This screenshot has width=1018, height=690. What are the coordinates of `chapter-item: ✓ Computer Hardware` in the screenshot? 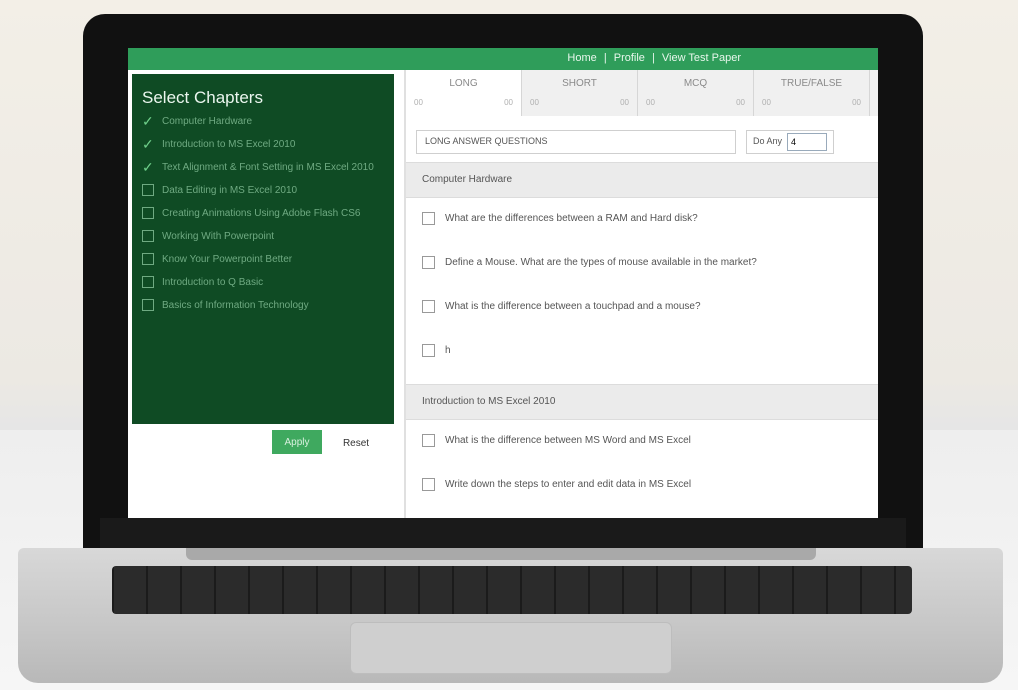 It's located at (265, 121).